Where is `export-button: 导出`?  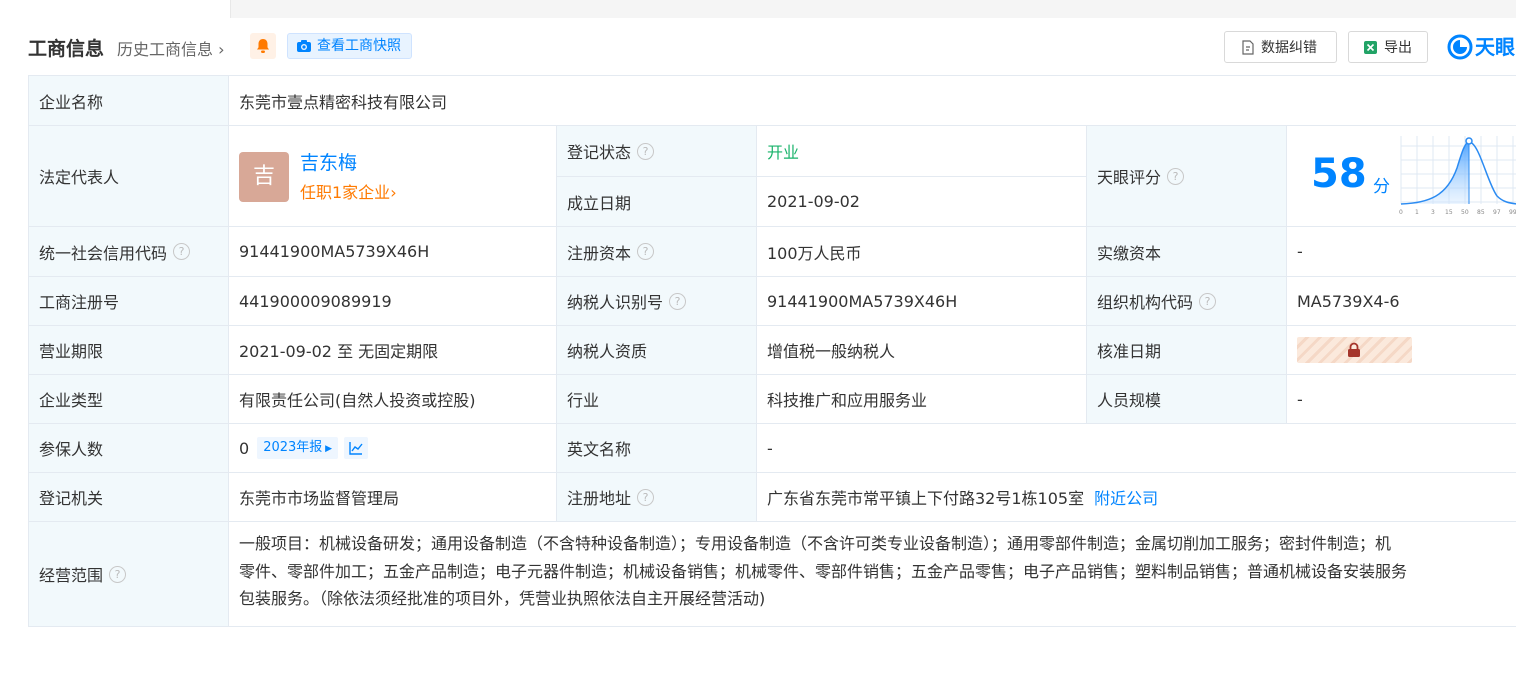 export-button: 导出 is located at coordinates (1388, 47).